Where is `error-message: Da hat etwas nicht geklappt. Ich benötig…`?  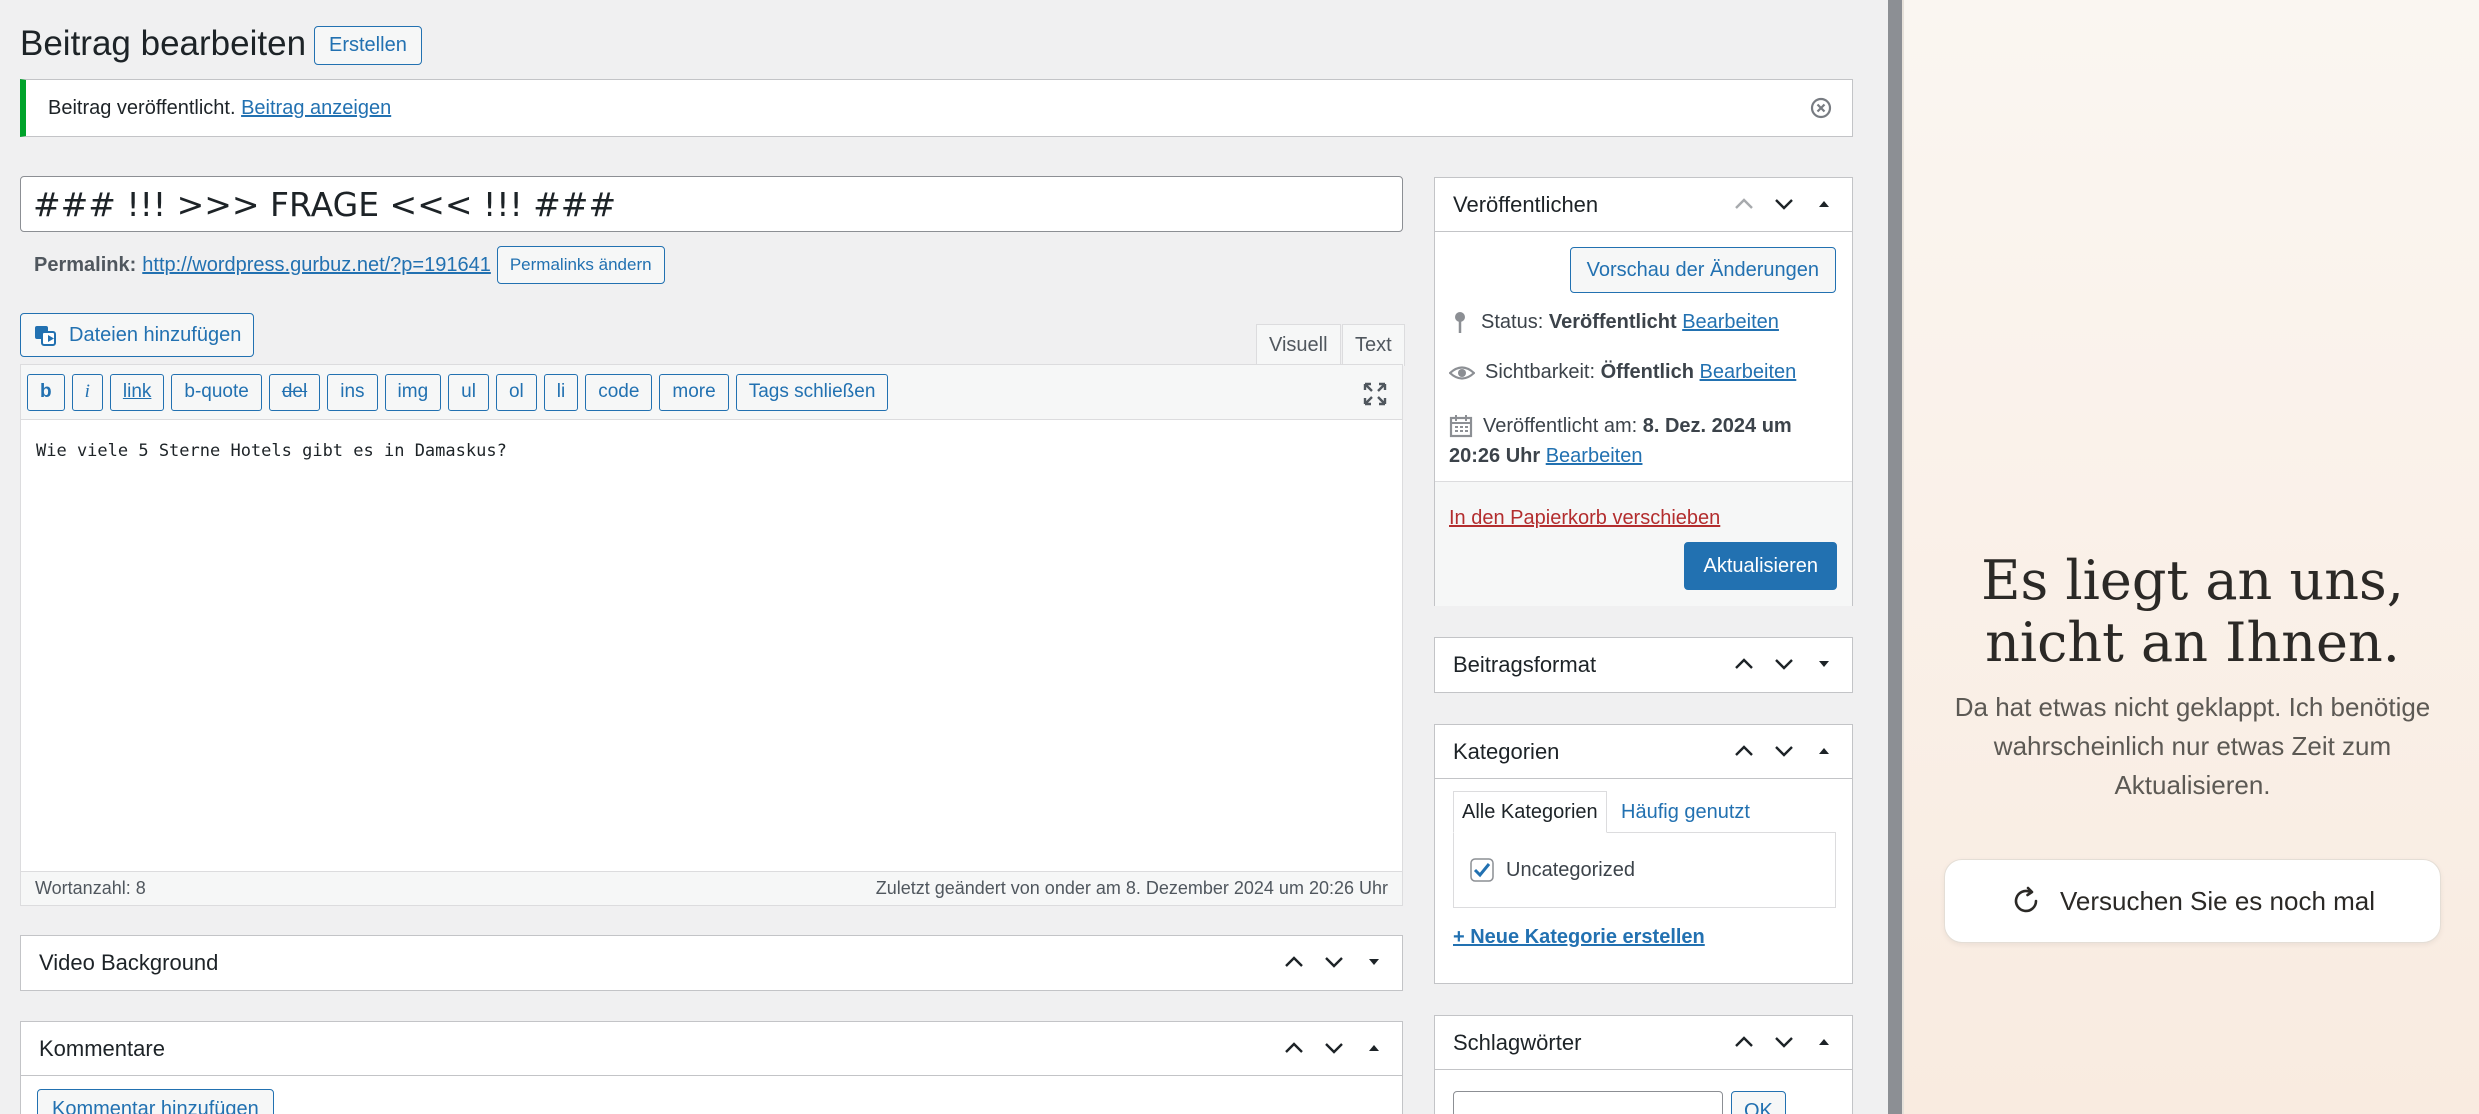 error-message: Da hat etwas nicht geklappt. Ich benötig… is located at coordinates (2192, 746).